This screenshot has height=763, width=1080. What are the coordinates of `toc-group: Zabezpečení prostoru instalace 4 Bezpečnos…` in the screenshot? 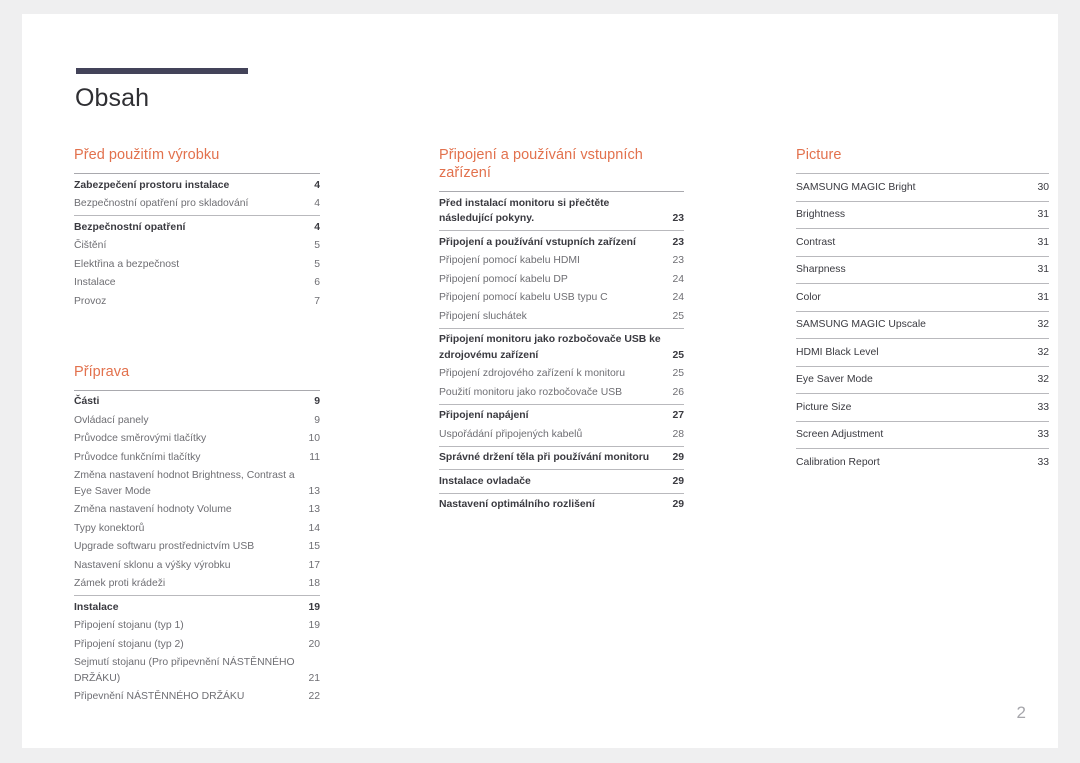 It's located at (197, 194).